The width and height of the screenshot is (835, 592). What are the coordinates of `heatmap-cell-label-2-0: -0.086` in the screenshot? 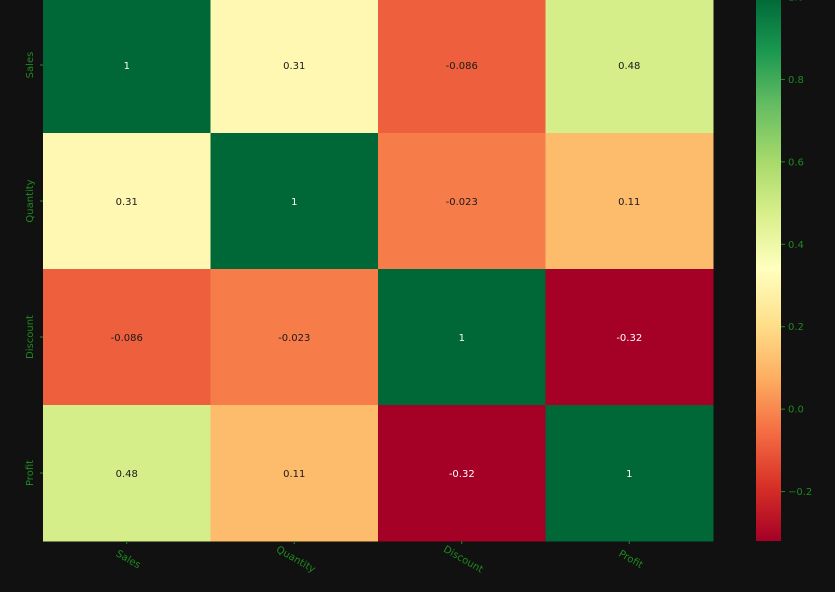 It's located at (127, 338).